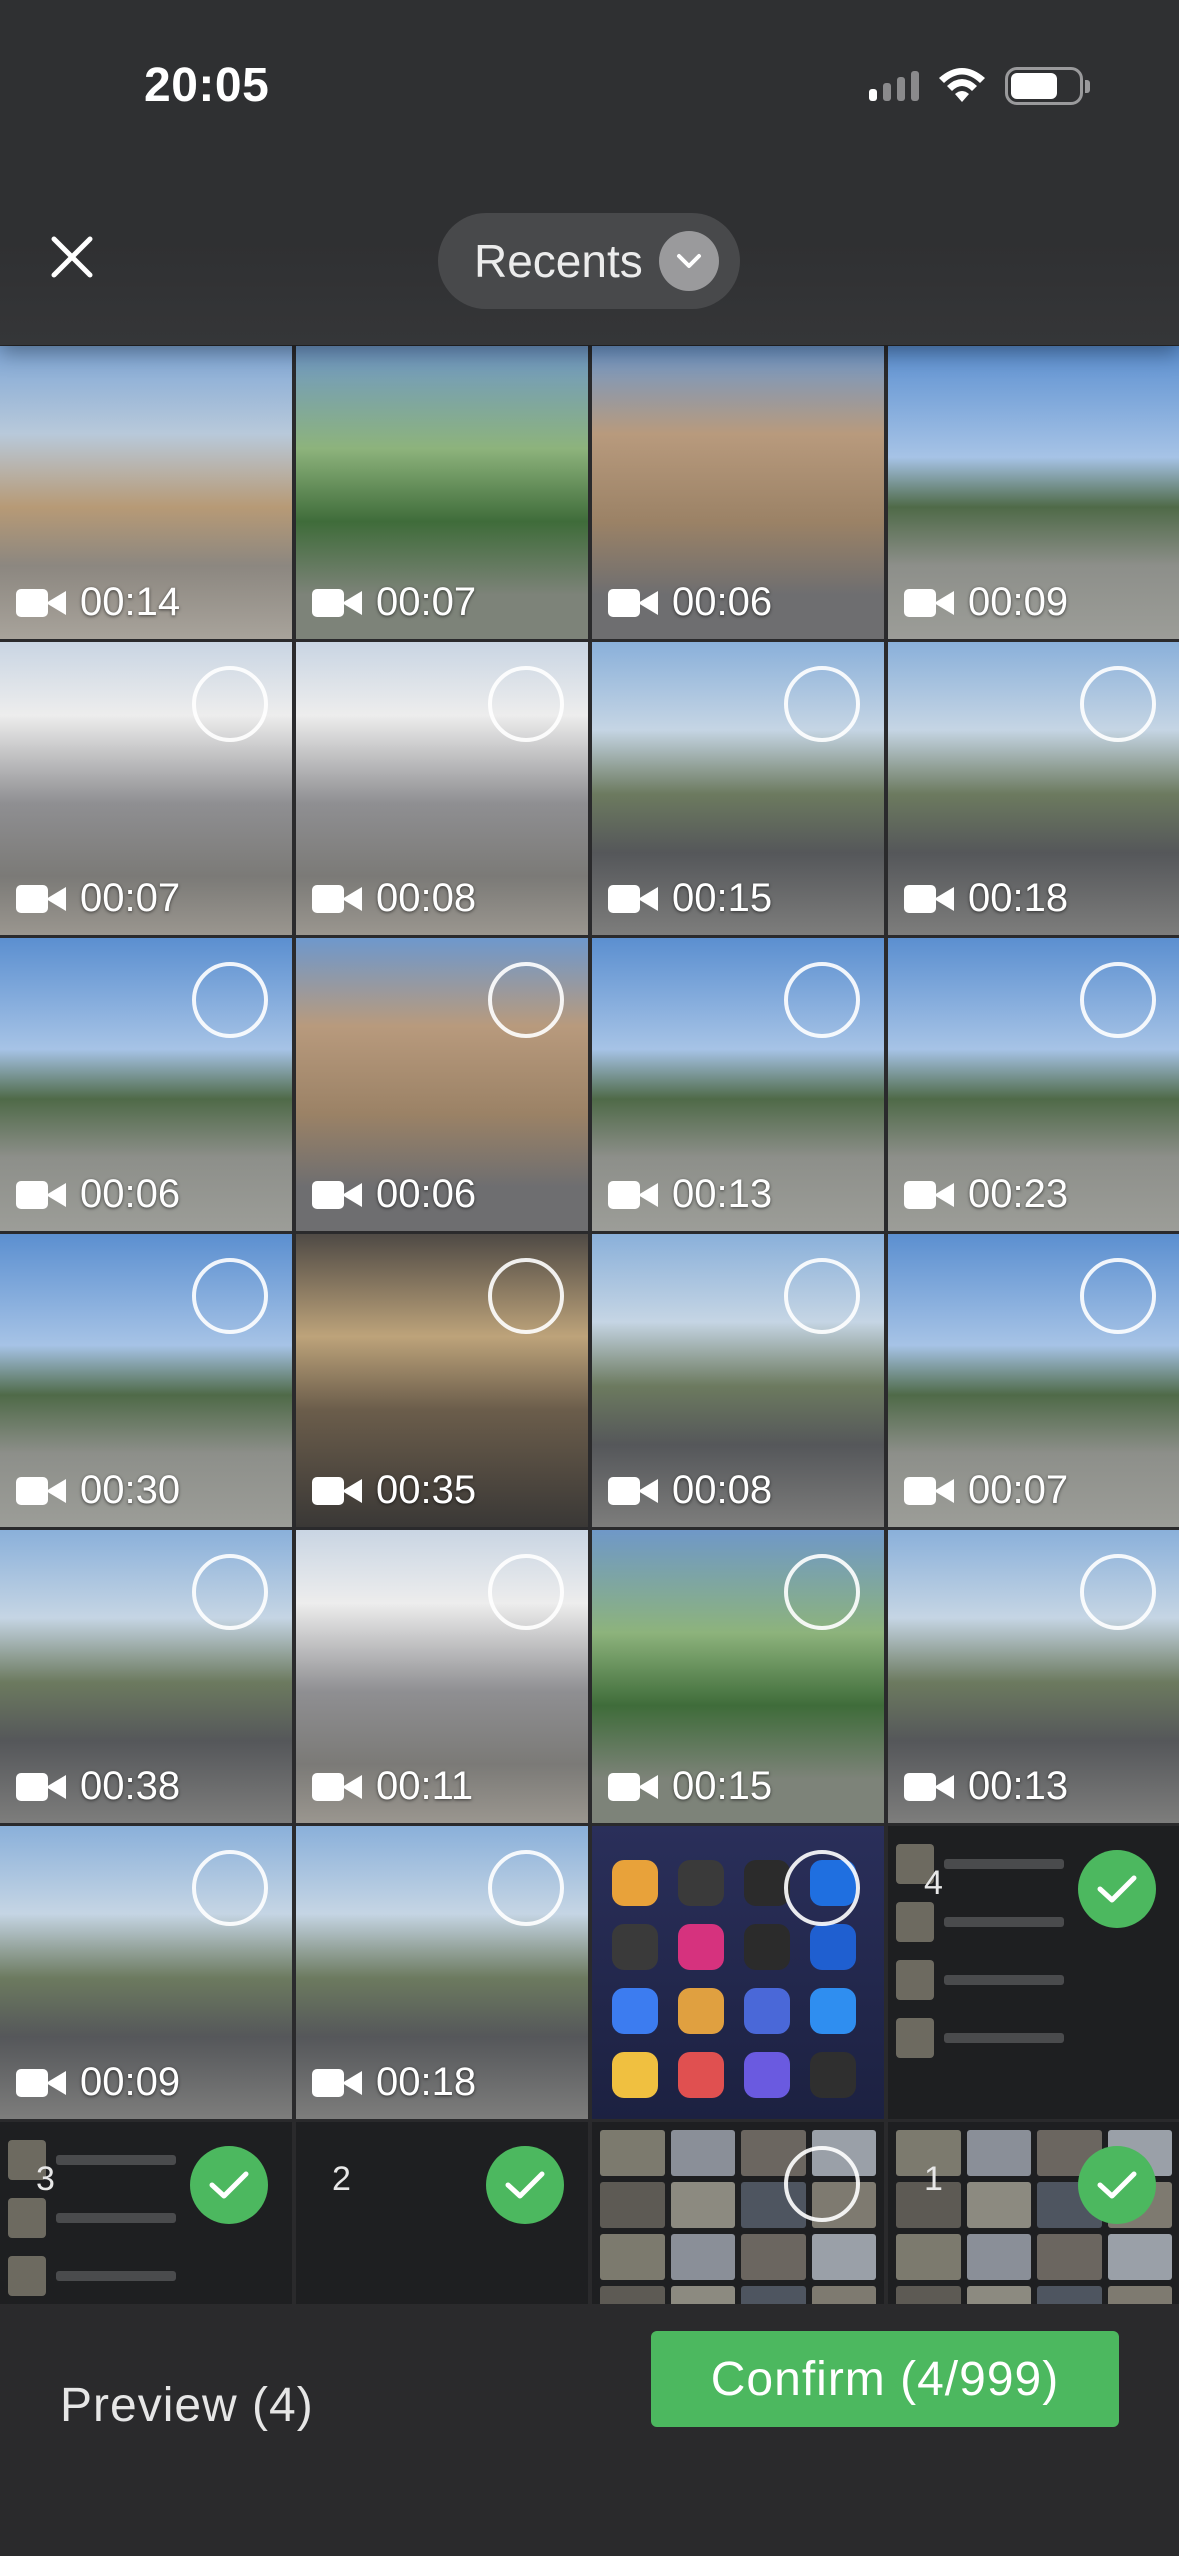 The image size is (1179, 2556). I want to click on video-duration: 00:11, so click(392, 1786).